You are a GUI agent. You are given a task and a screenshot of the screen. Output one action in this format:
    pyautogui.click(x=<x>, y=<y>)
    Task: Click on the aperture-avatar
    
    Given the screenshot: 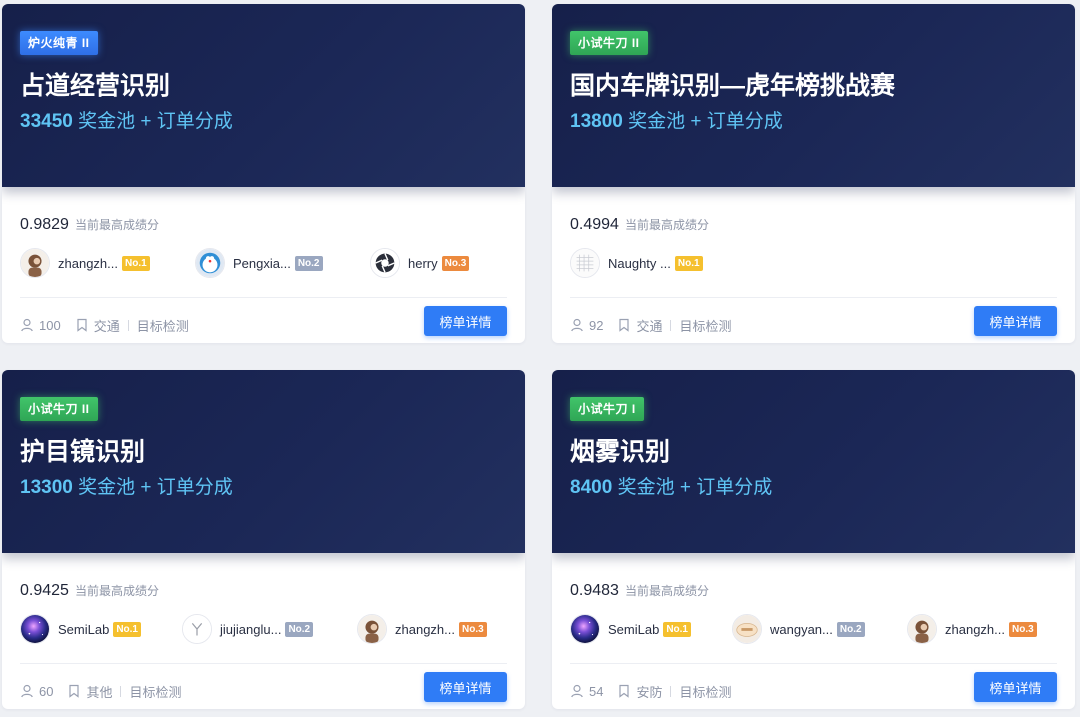 What is the action you would take?
    pyautogui.click(x=385, y=263)
    